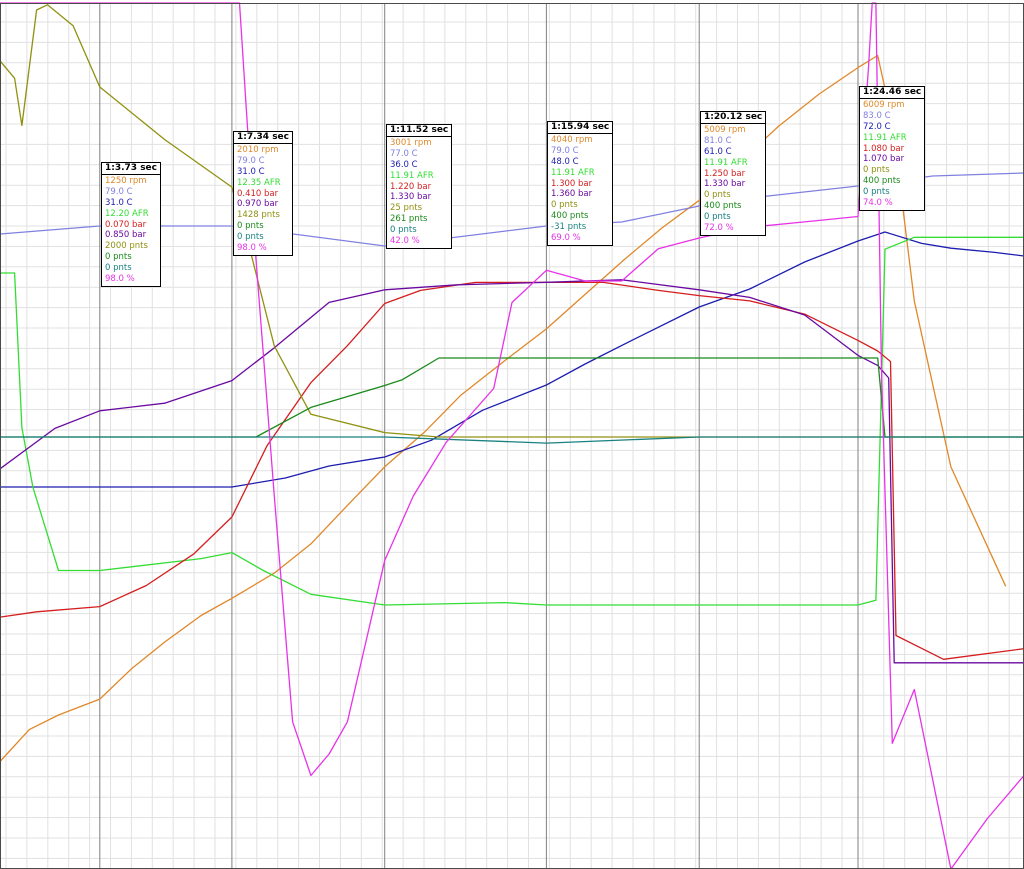  What do you see at coordinates (725, 129) in the screenshot?
I see `cursor-value-rpm: 5009 rpm` at bounding box center [725, 129].